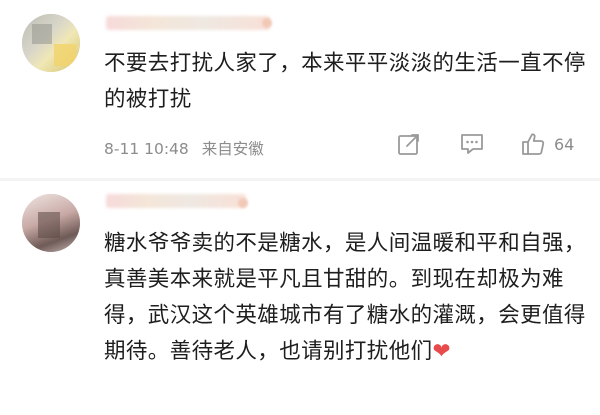  Describe the element at coordinates (564, 144) in the screenshot. I see `like-count: 64` at that location.